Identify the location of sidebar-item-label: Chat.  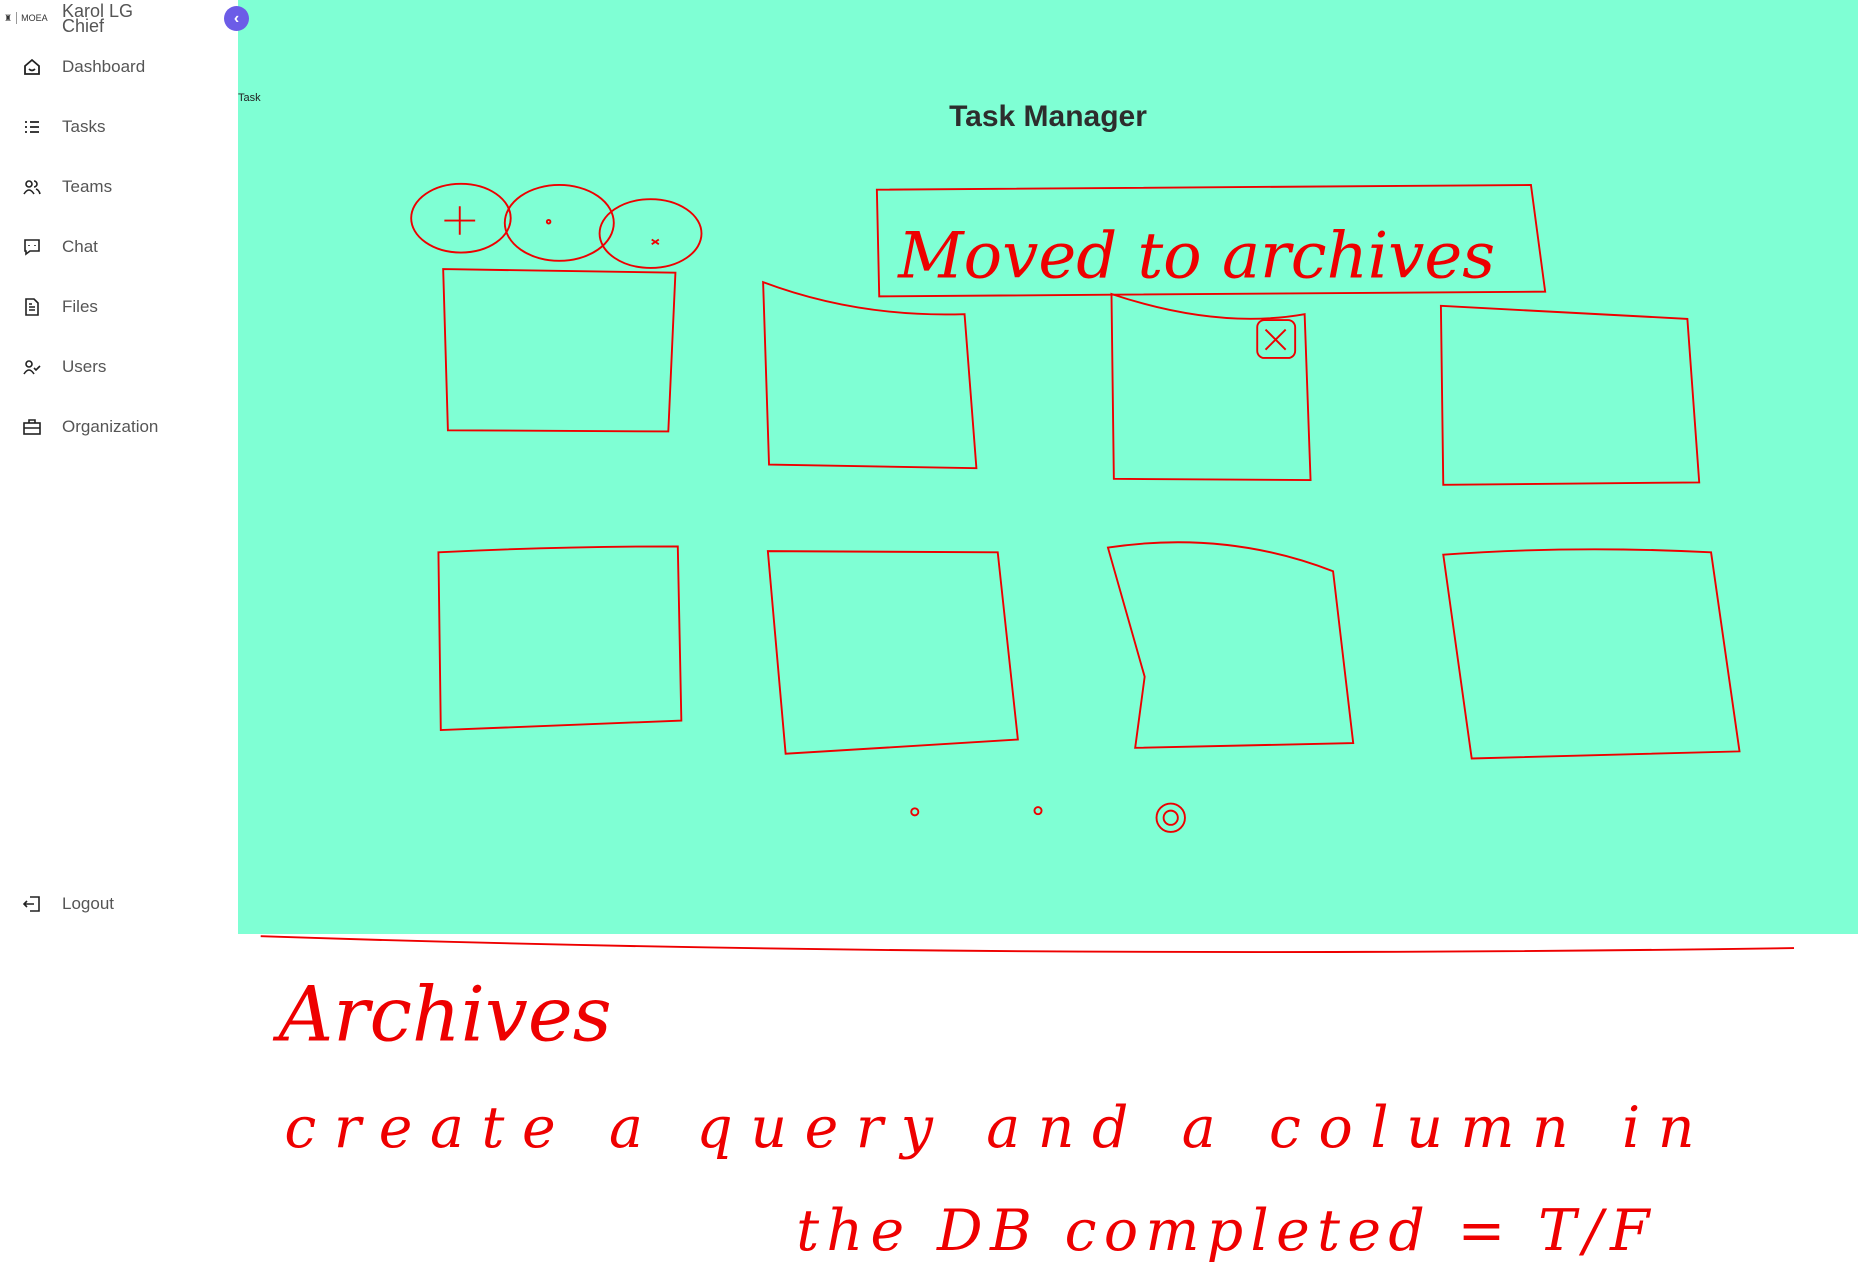
(80, 246).